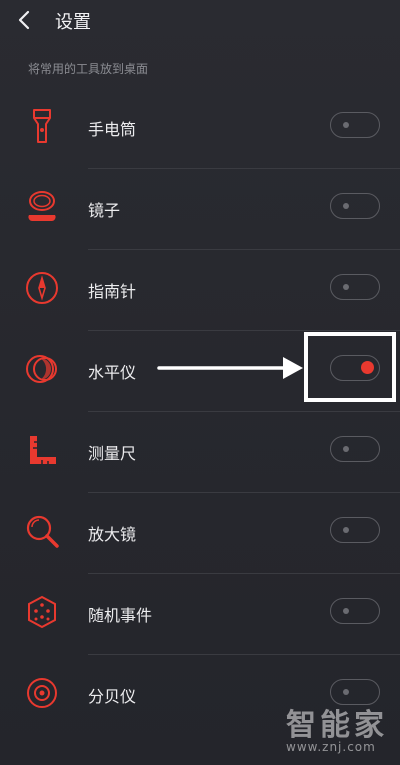 This screenshot has height=765, width=400. What do you see at coordinates (112, 696) in the screenshot?
I see `tool-label: 分贝仪` at bounding box center [112, 696].